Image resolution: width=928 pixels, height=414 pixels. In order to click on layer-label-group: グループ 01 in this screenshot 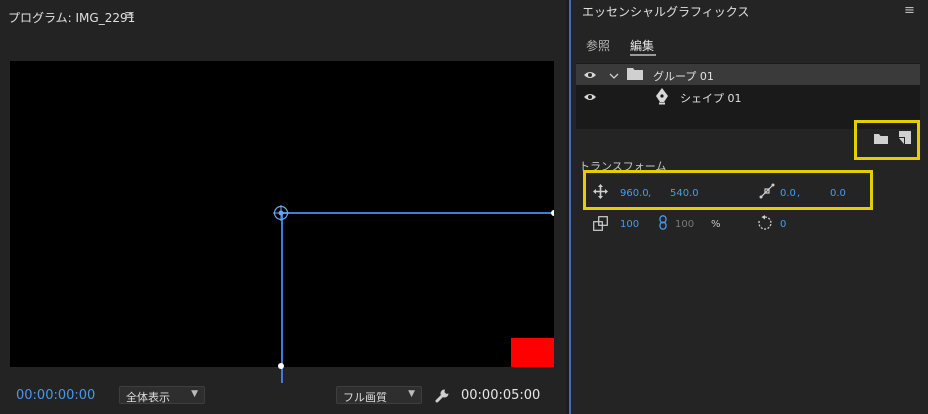, I will do `click(683, 76)`.